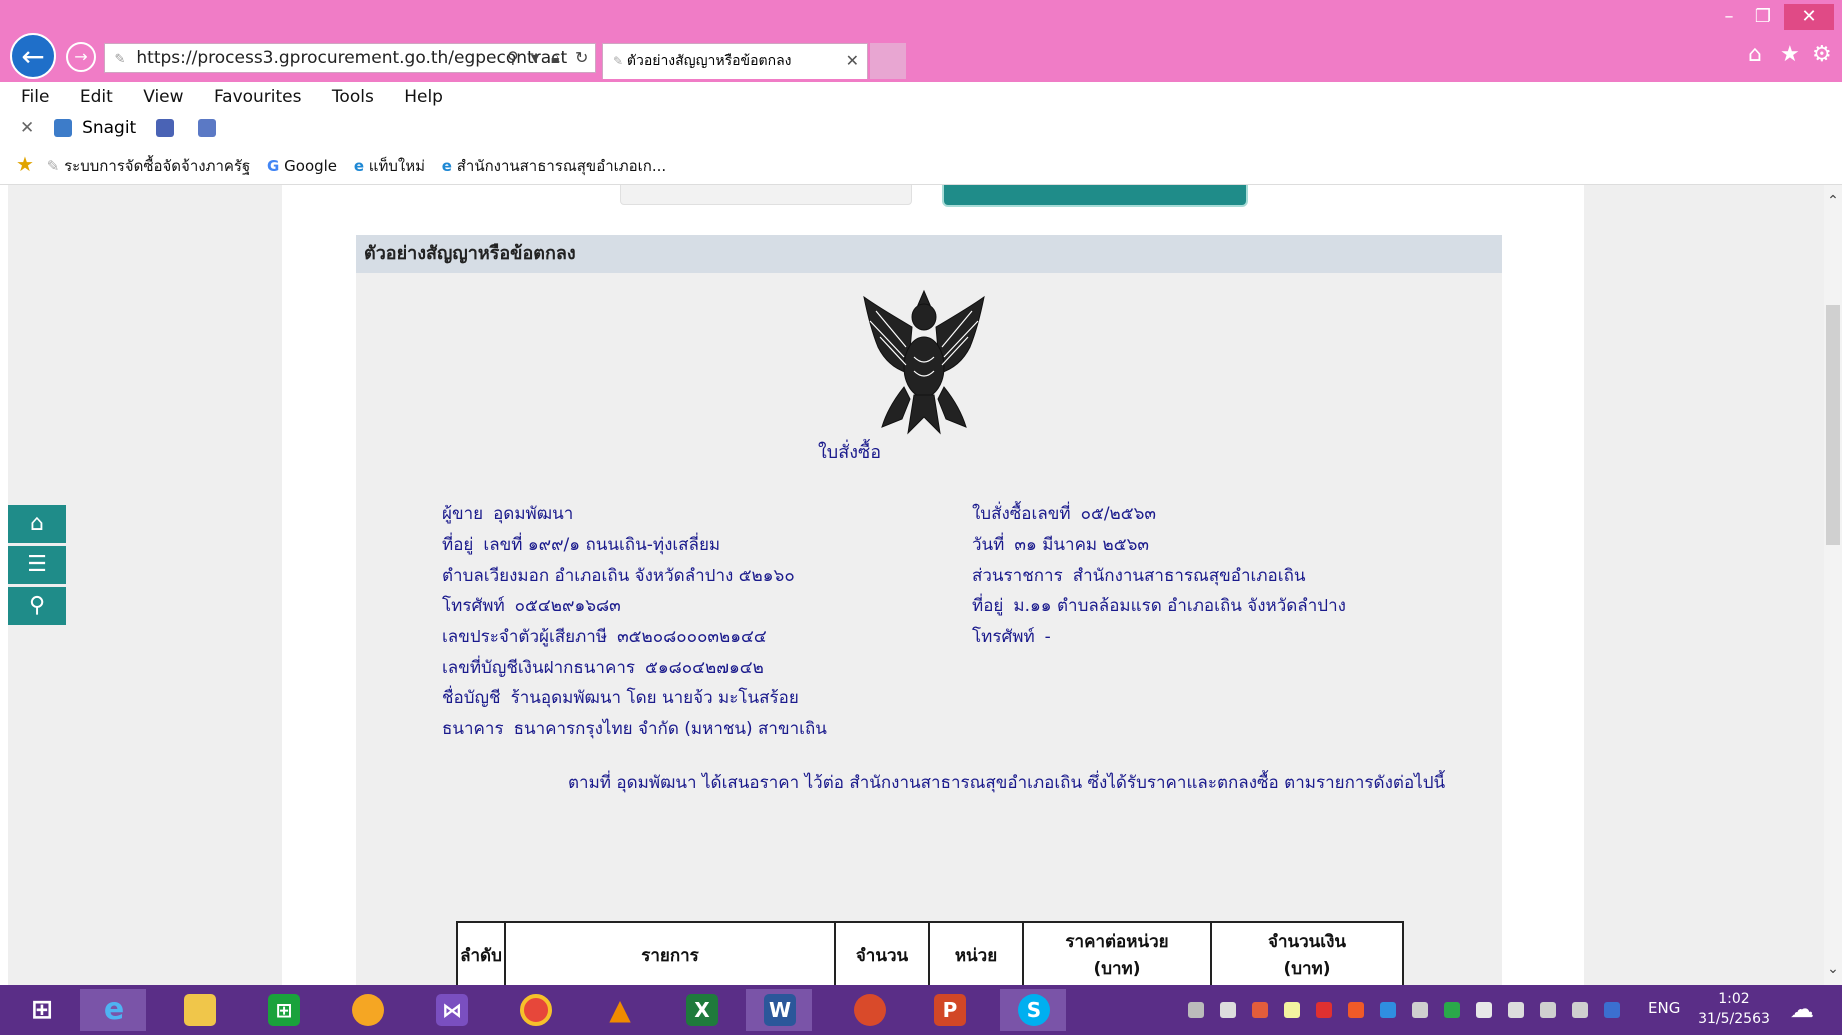 The width and height of the screenshot is (1842, 1035). I want to click on favorite-label: Google, so click(311, 166).